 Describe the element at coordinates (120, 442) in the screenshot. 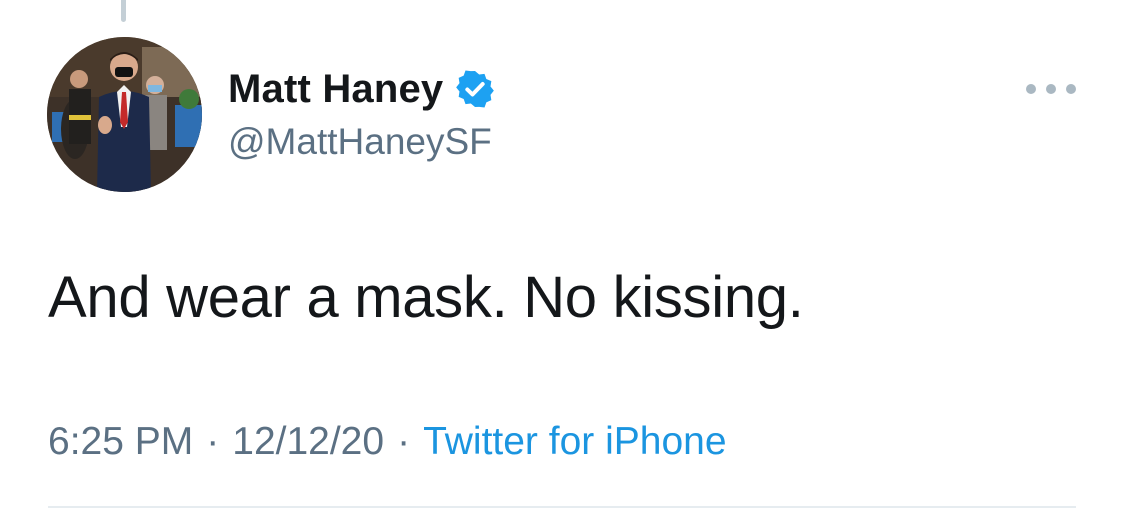

I see `tweet-time: 6:25 PM` at that location.